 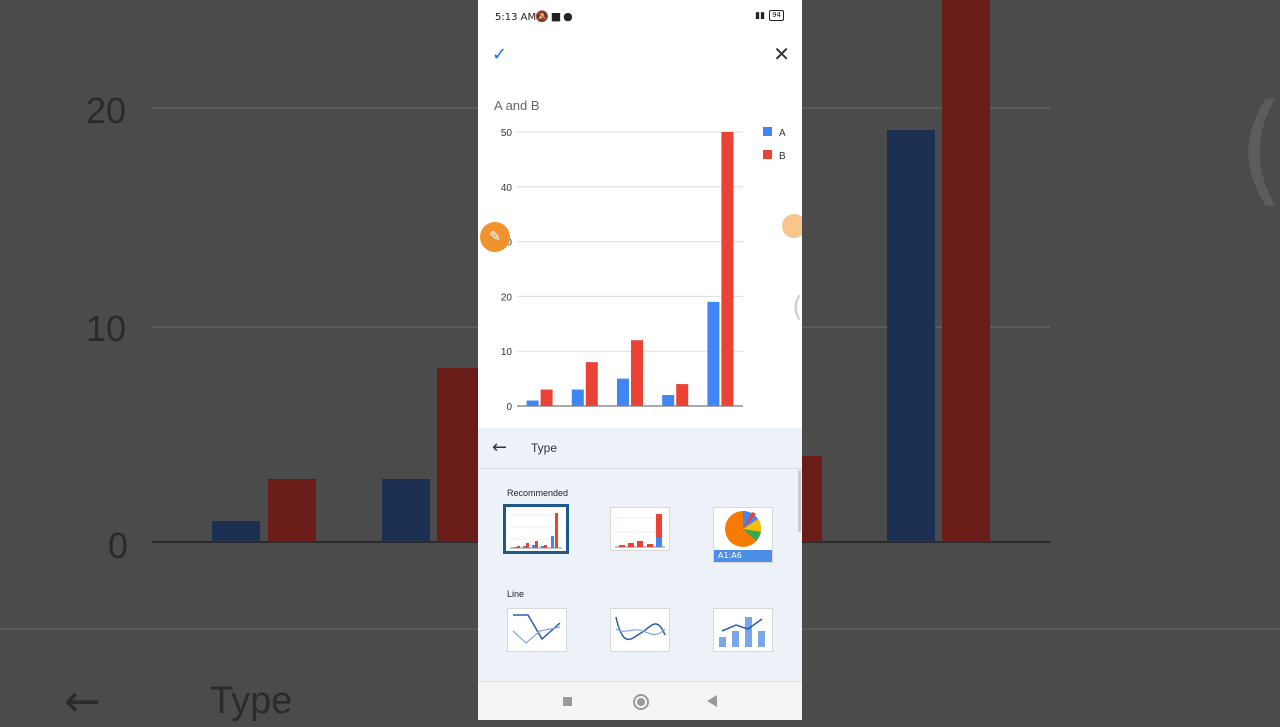 What do you see at coordinates (82, 701) in the screenshot?
I see `bg-back-arrow-icon: ←` at bounding box center [82, 701].